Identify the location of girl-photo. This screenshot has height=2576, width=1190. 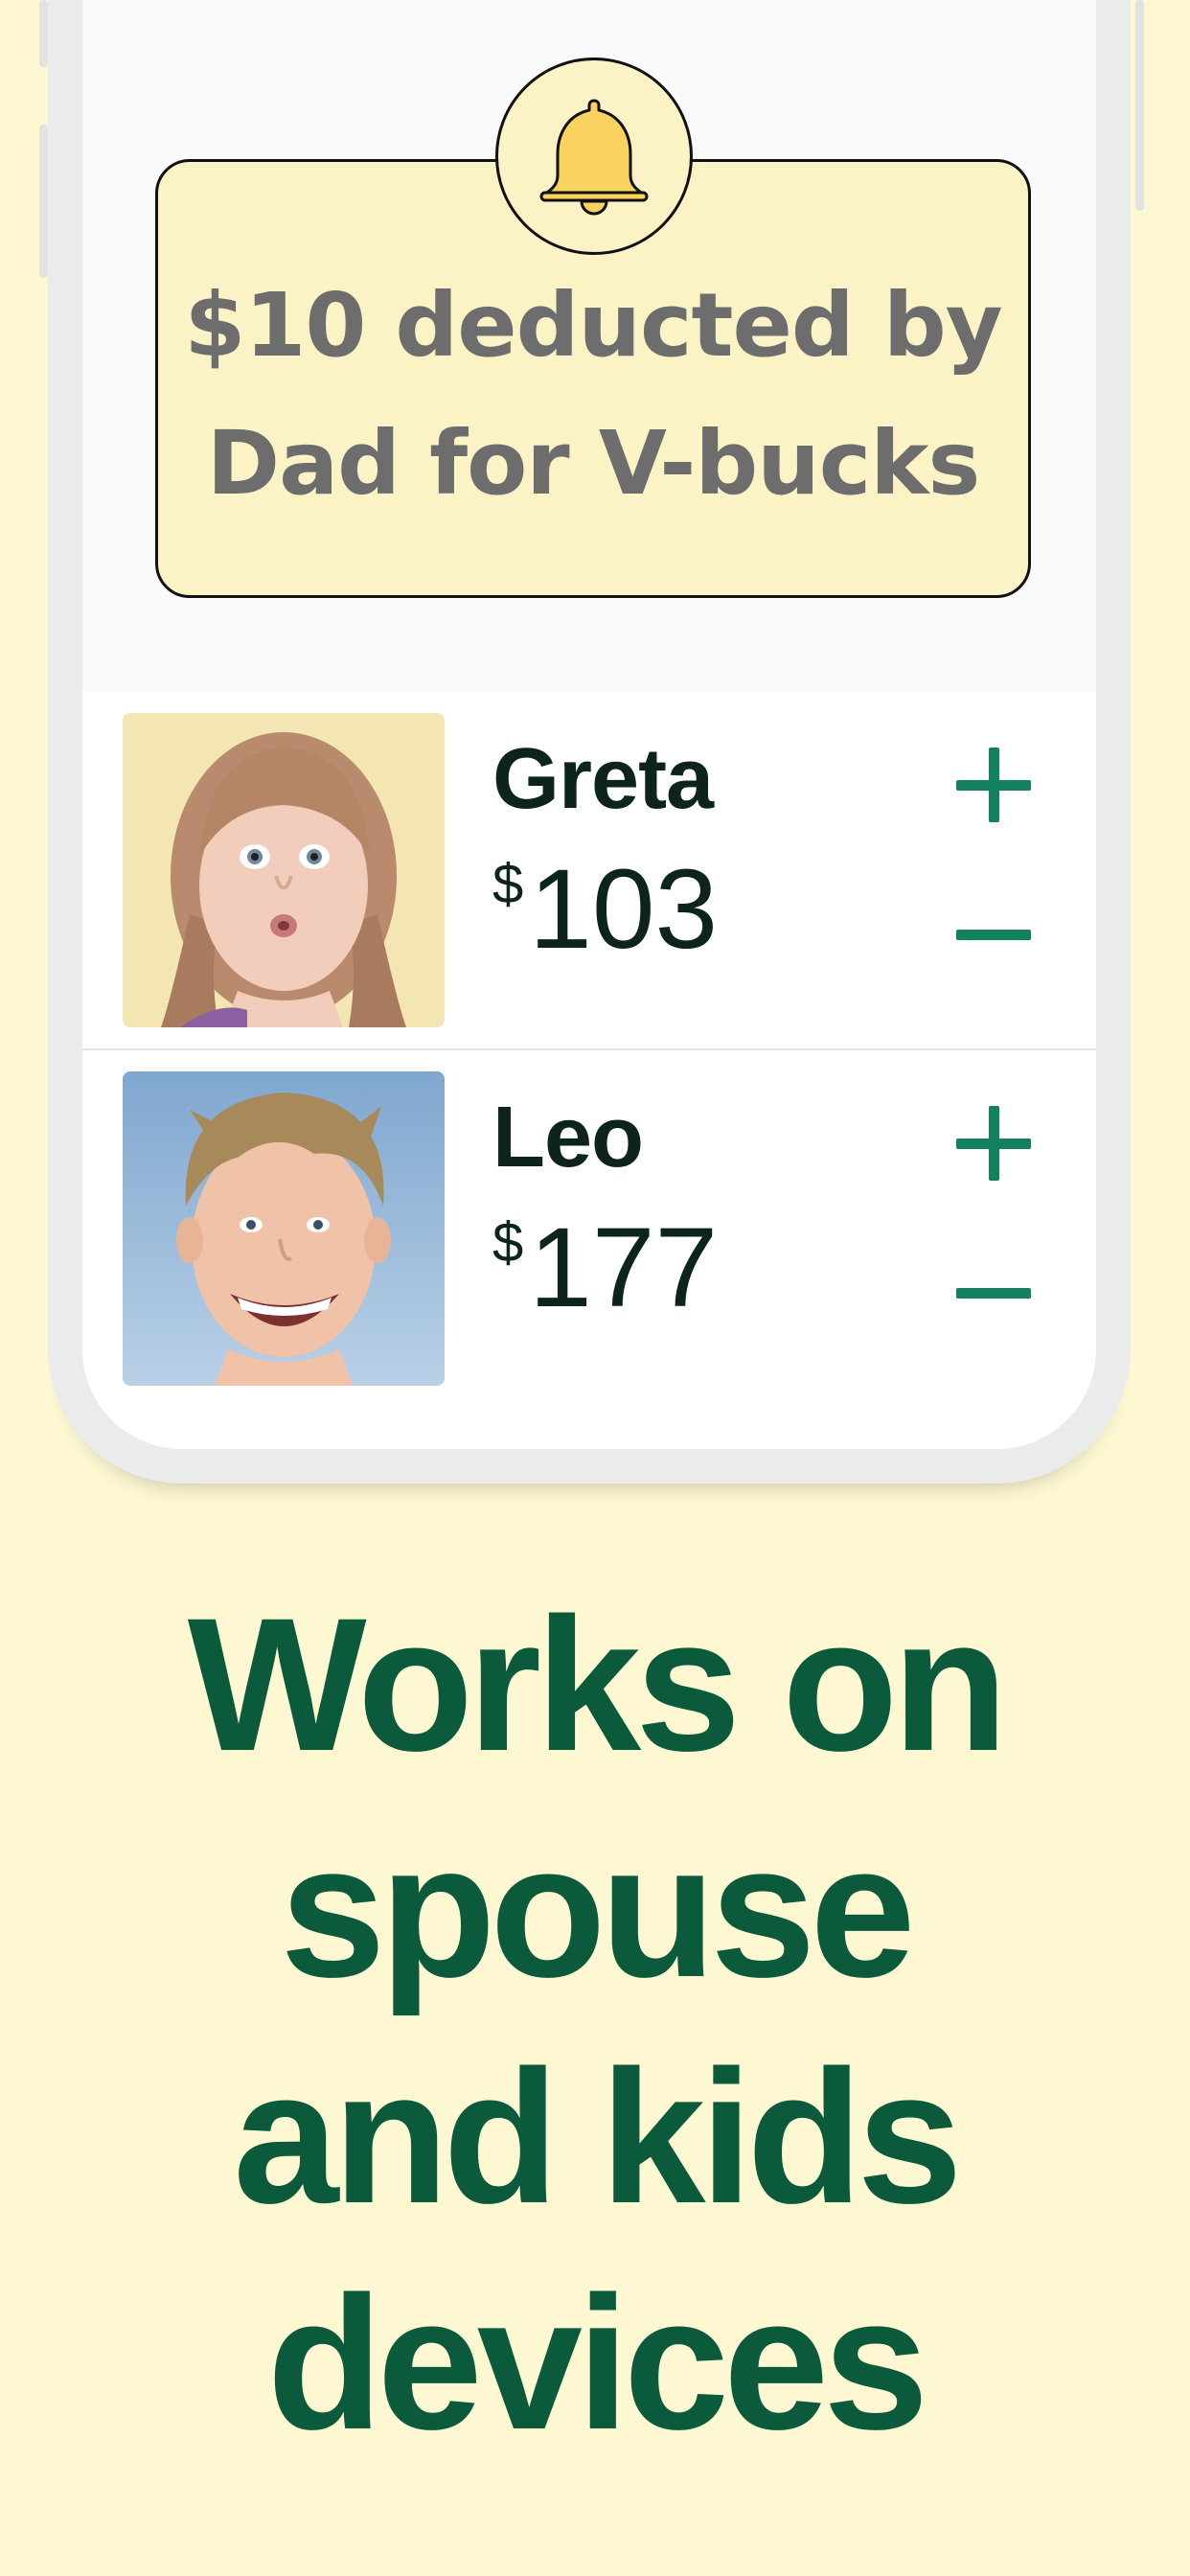
(284, 870).